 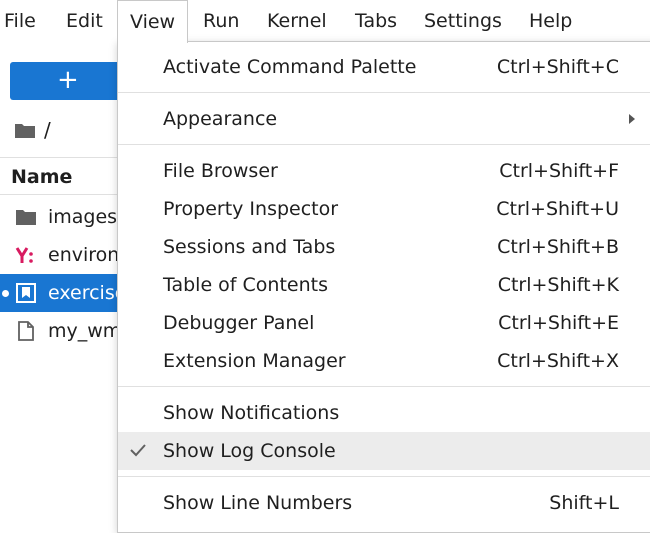 I want to click on menu-item-file-browser: File Browser Ctrl+Shift+F, so click(x=384, y=171).